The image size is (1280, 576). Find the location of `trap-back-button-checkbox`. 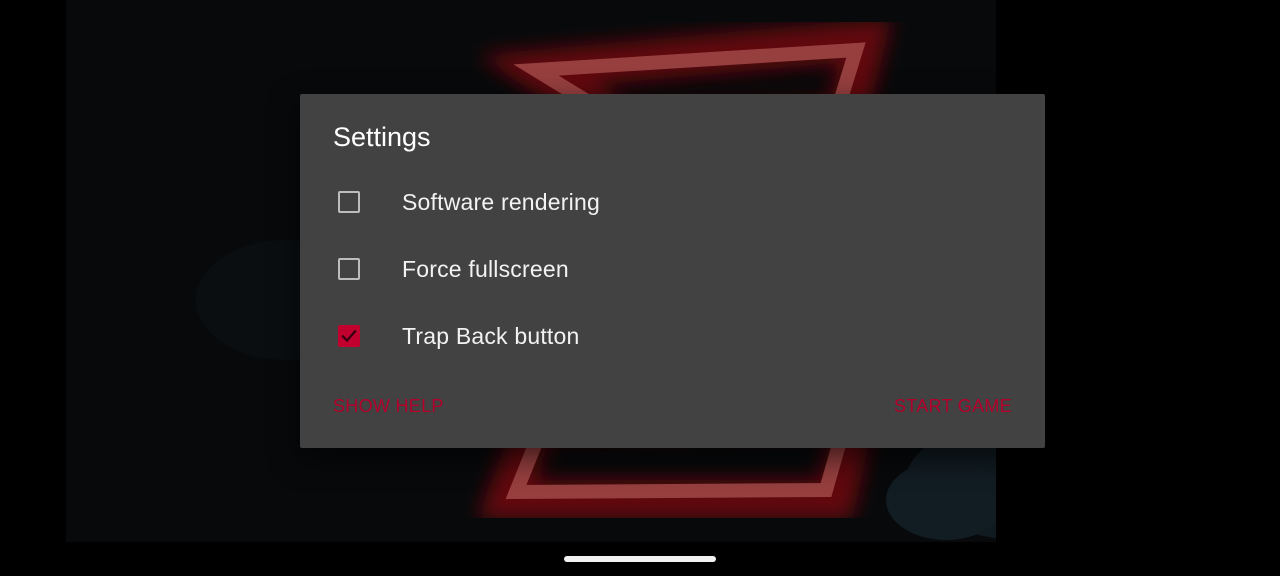

trap-back-button-checkbox is located at coordinates (349, 336).